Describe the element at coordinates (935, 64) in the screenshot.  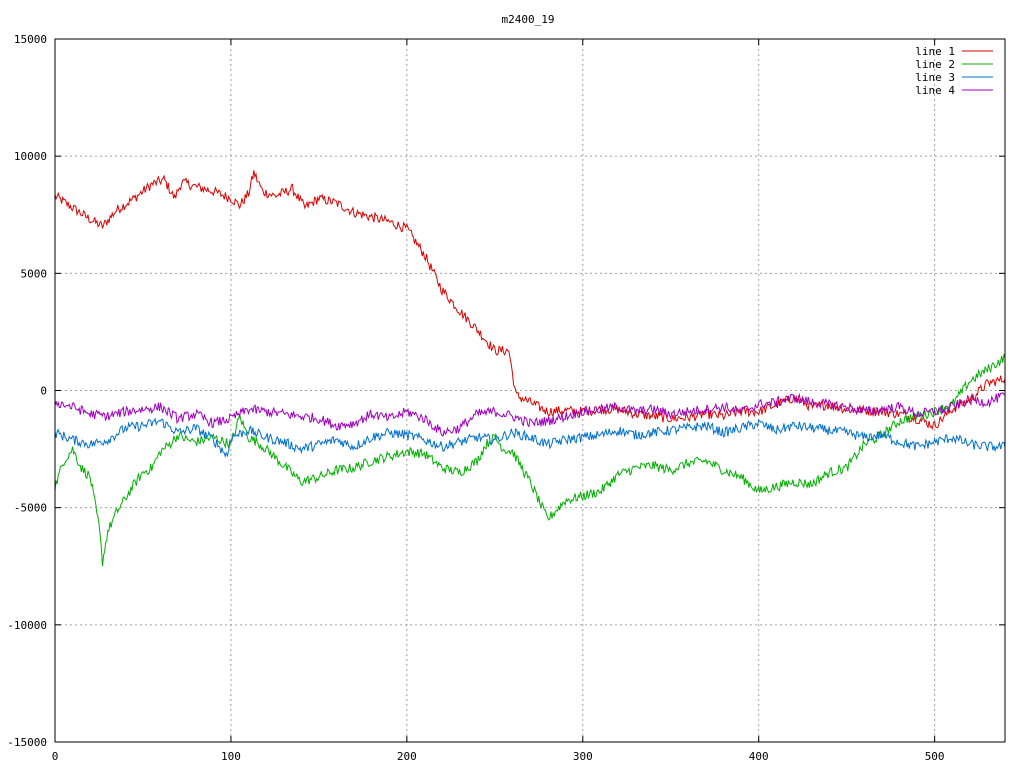
I see `legend-label-2: line 2` at that location.